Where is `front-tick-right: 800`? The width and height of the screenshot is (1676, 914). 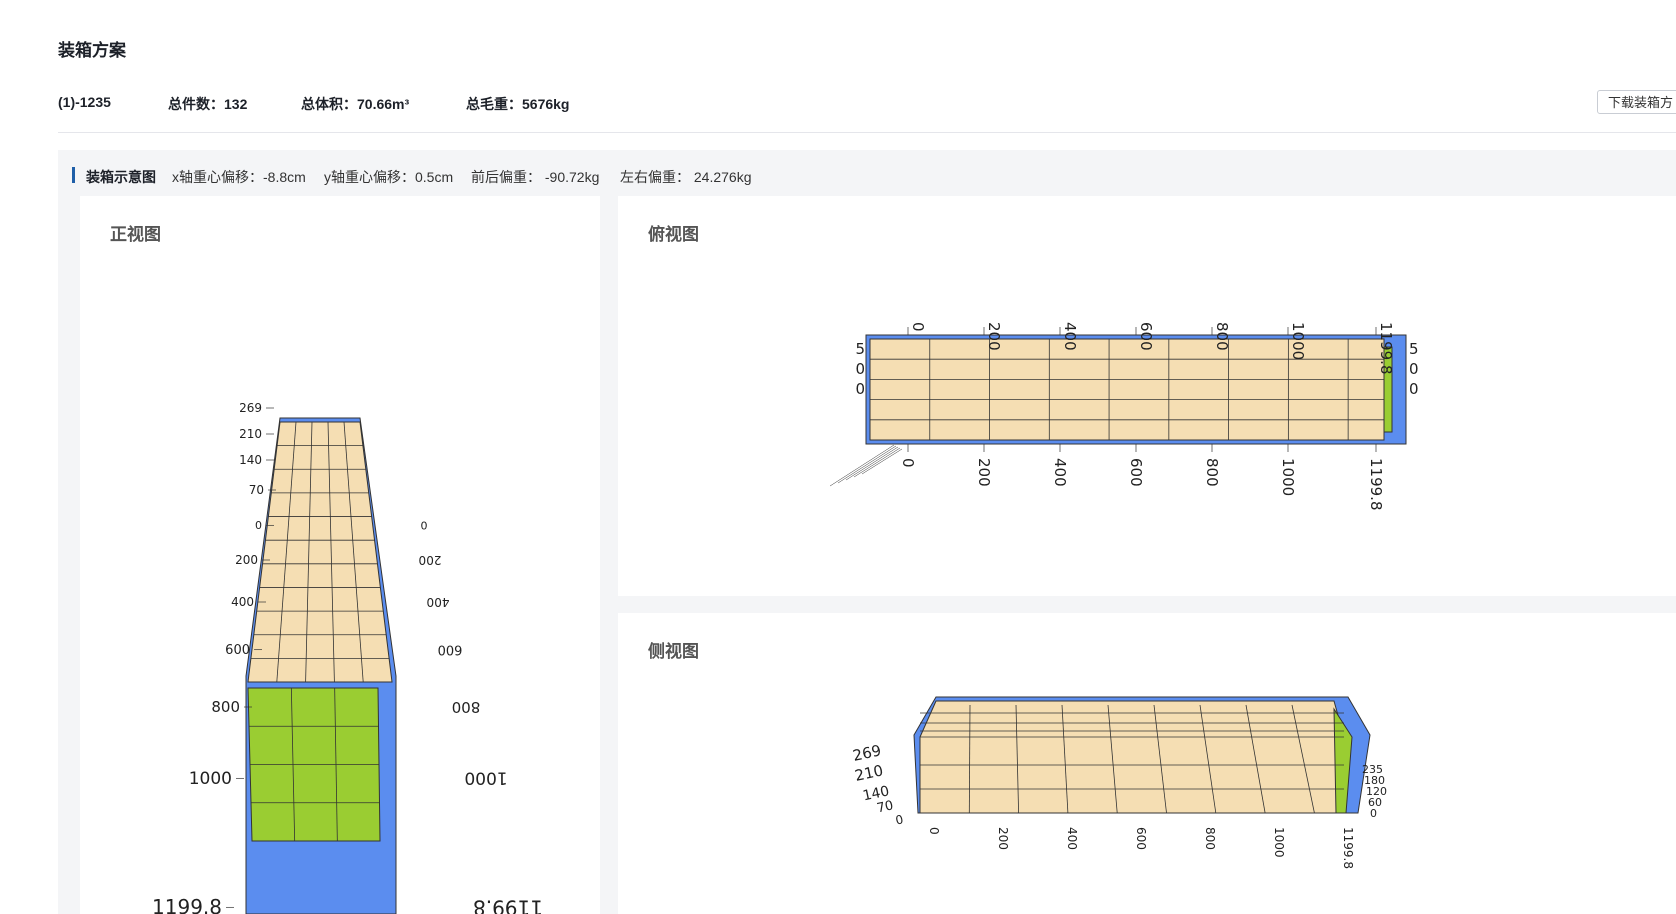 front-tick-right: 800 is located at coordinates (466, 707).